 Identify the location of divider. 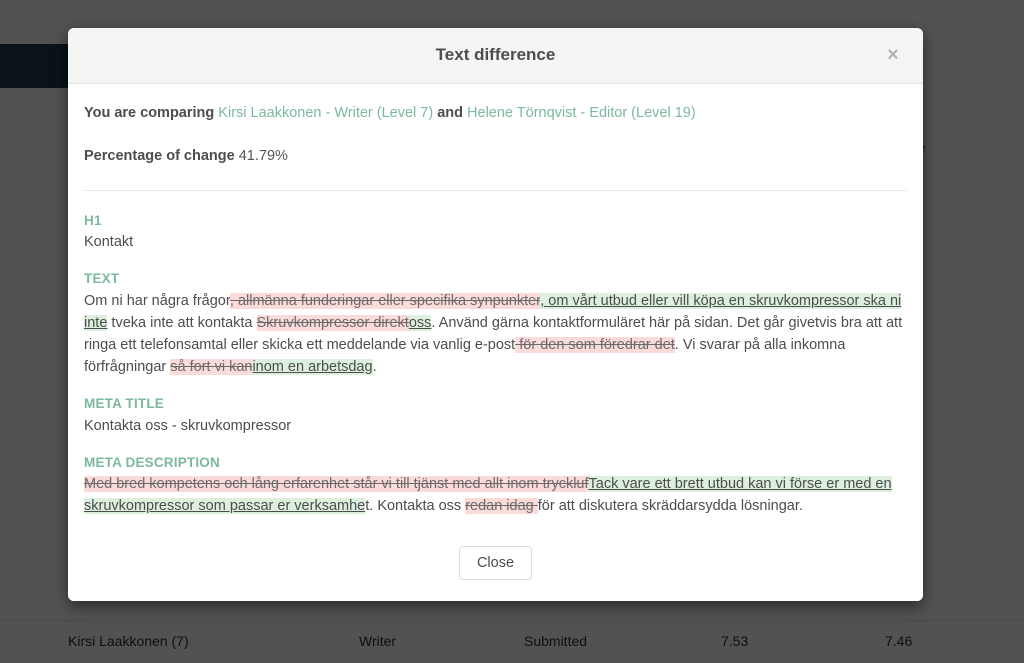
(495, 190).